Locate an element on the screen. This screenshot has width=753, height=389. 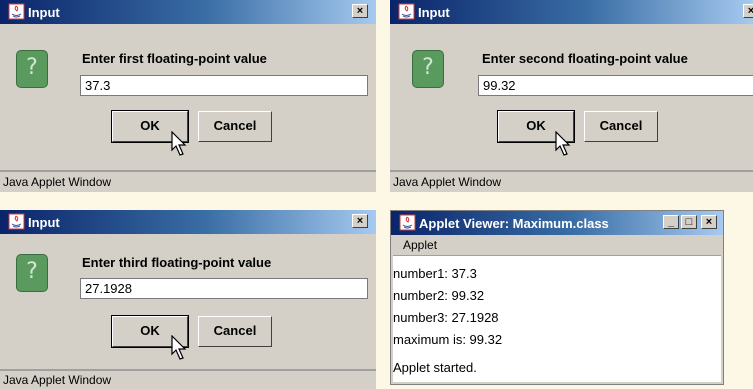
value-input: 27.1928 is located at coordinates (224, 288).